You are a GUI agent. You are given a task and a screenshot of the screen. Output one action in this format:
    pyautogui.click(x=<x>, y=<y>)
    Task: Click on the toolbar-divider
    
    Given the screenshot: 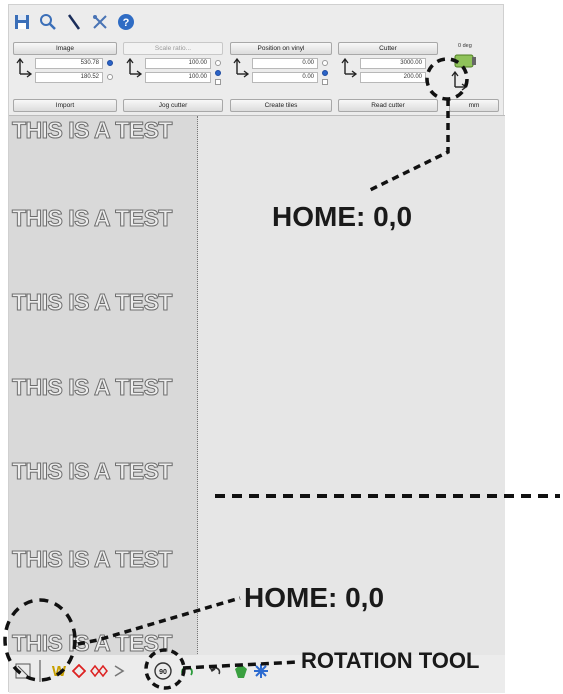 What is the action you would take?
    pyautogui.click(x=40, y=671)
    